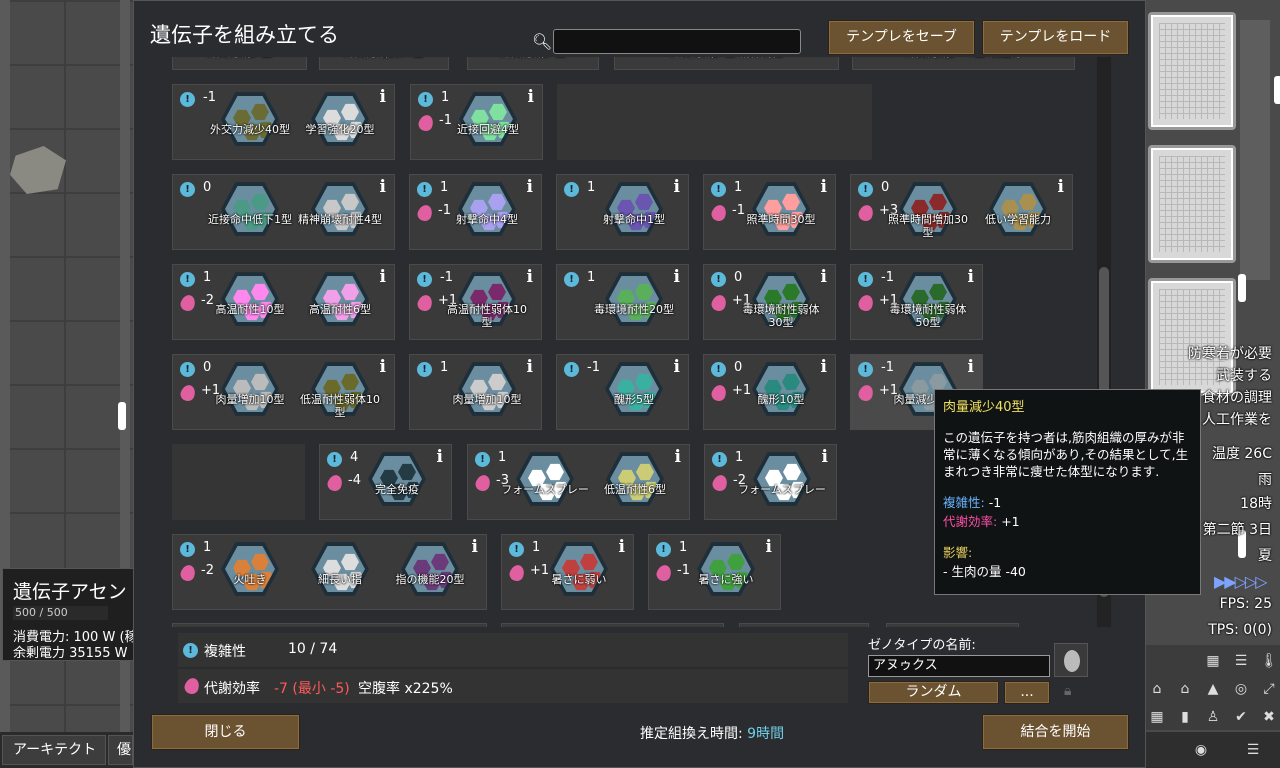 The height and width of the screenshot is (768, 1280). Describe the element at coordinates (54, 750) in the screenshot. I see `architect-tab: アーキテクト` at that location.